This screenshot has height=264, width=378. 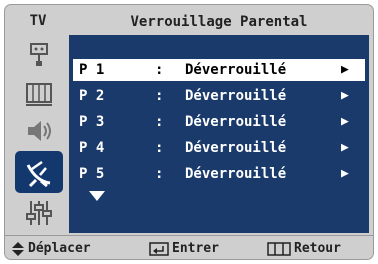 I want to click on sidebar, so click(x=39, y=134).